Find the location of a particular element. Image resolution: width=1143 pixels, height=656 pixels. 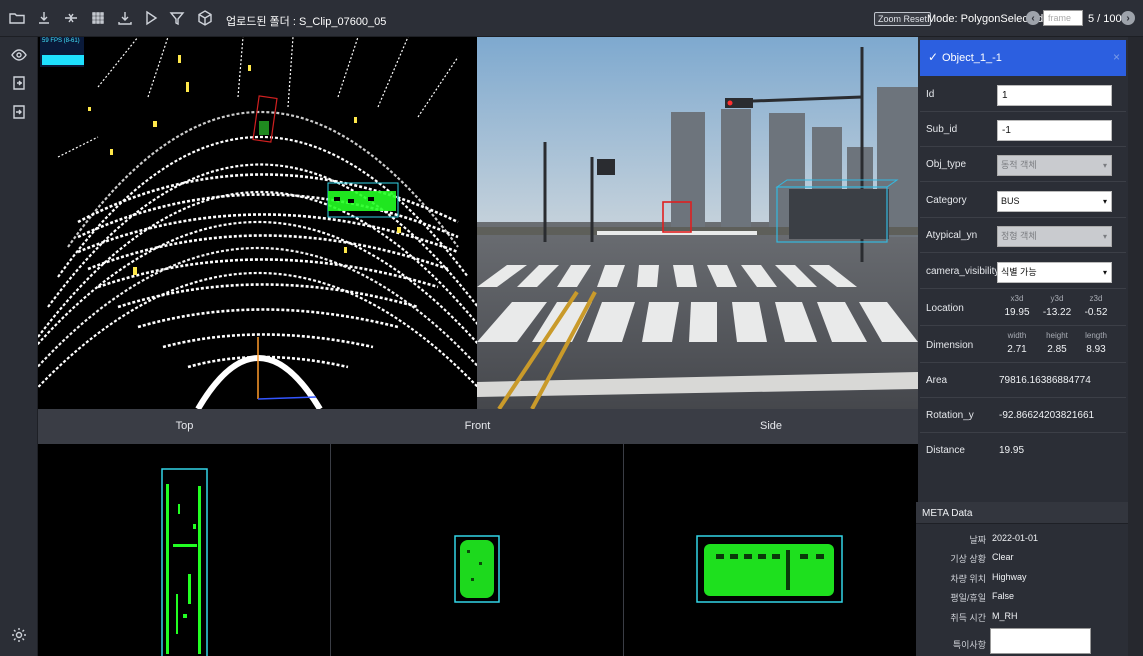

sub-id-input: -1 is located at coordinates (1054, 130).